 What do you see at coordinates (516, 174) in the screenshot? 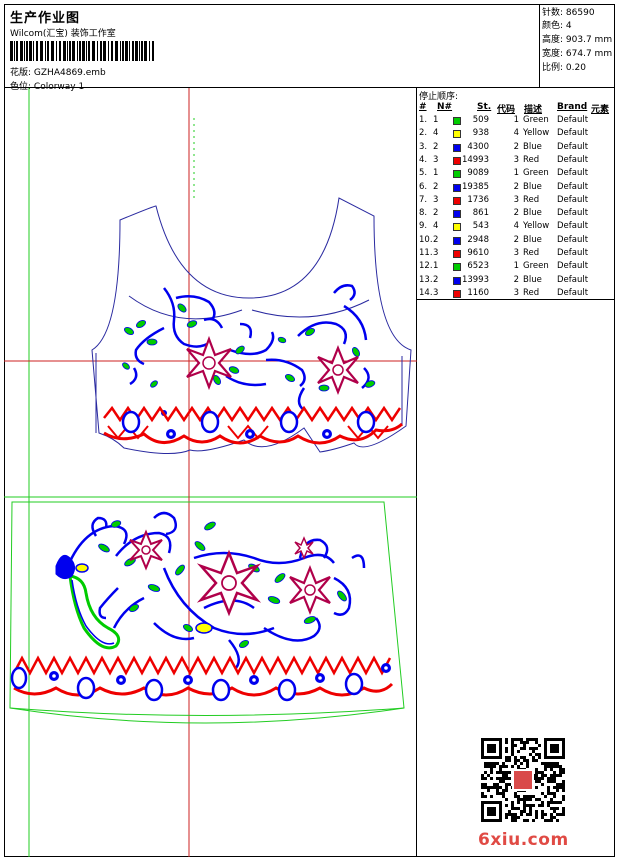
I see `stop-row: 5. 1 9089 1 Green Default` at bounding box center [516, 174].